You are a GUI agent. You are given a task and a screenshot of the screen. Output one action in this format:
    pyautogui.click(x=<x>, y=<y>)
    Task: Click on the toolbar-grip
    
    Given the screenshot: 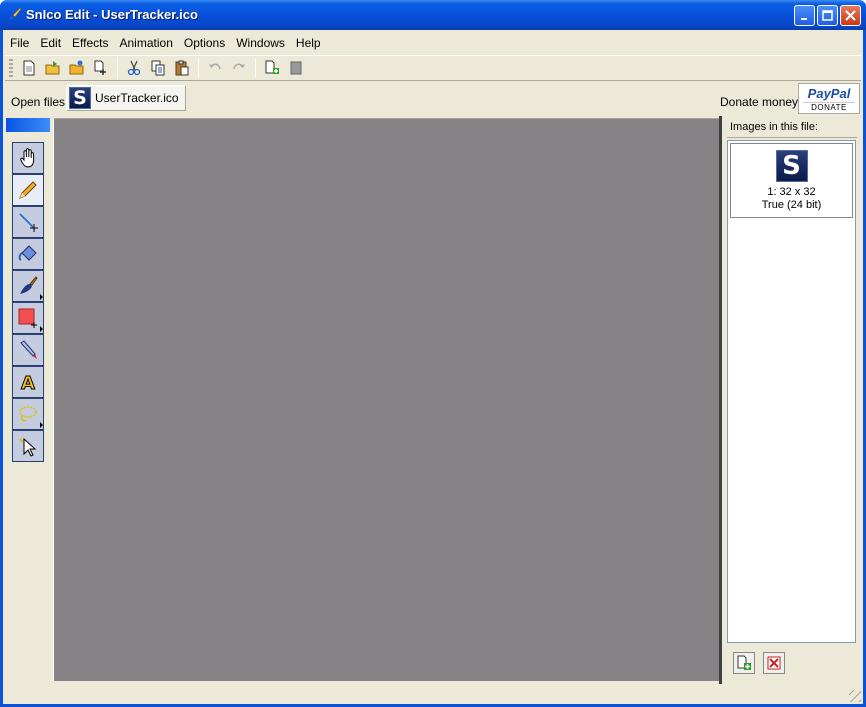 What is the action you would take?
    pyautogui.click(x=11, y=68)
    